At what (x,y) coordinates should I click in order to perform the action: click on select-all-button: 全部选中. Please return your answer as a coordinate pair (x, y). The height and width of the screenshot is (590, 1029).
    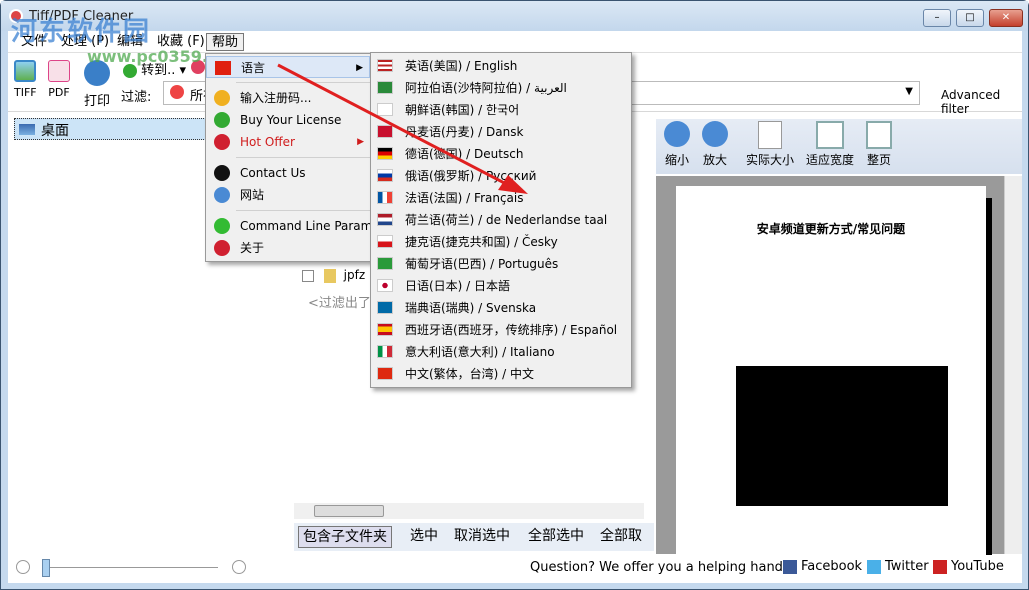
    Looking at the image, I should click on (556, 537).